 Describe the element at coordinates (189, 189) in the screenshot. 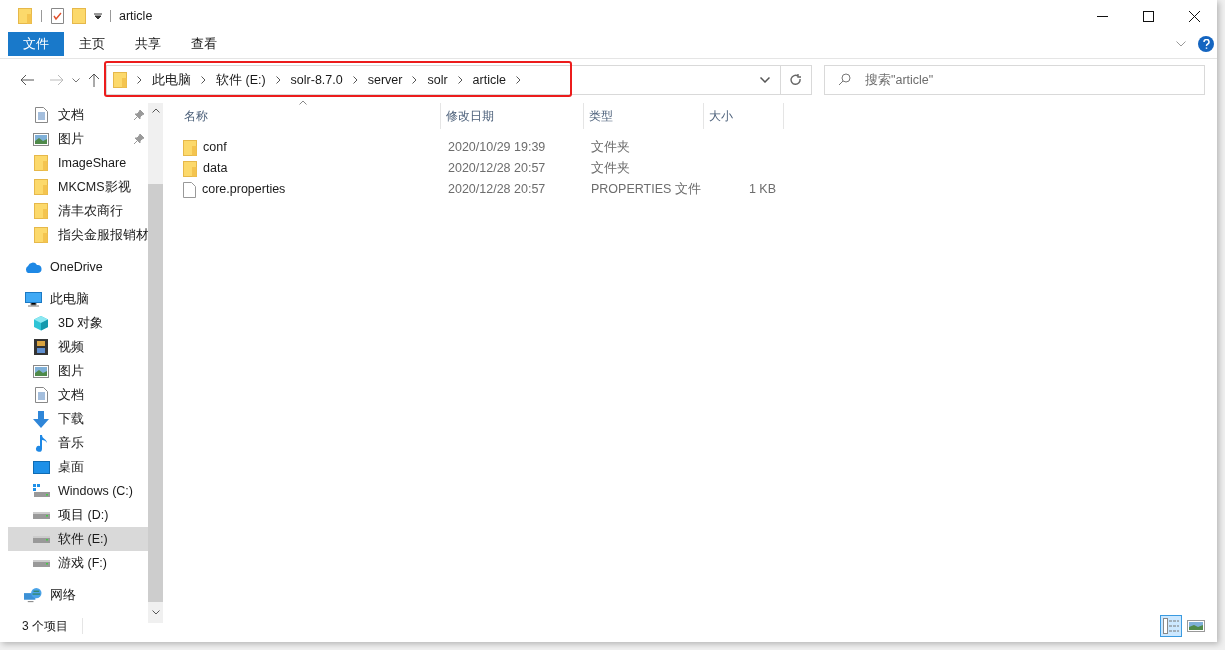

I see `file-icon` at that location.